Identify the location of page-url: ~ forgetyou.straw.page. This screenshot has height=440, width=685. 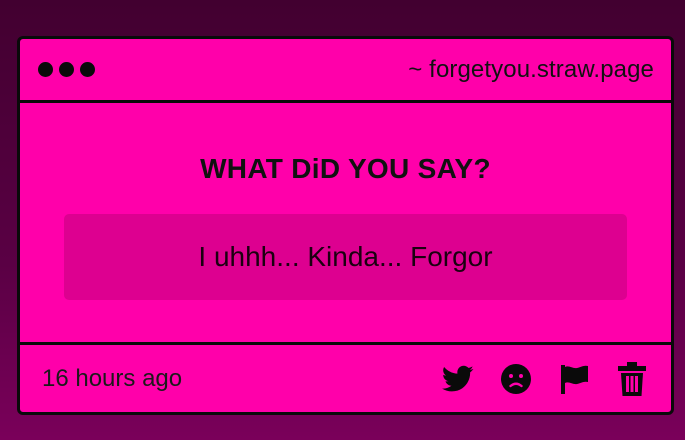
(531, 70).